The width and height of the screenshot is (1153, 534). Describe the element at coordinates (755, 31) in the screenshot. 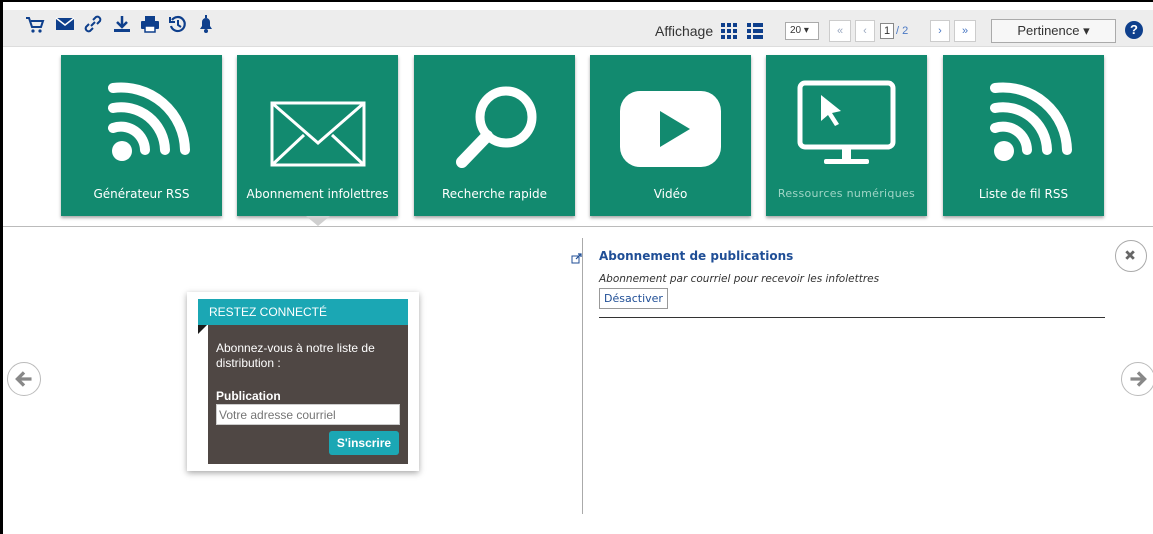

I see `list-view-icon` at that location.